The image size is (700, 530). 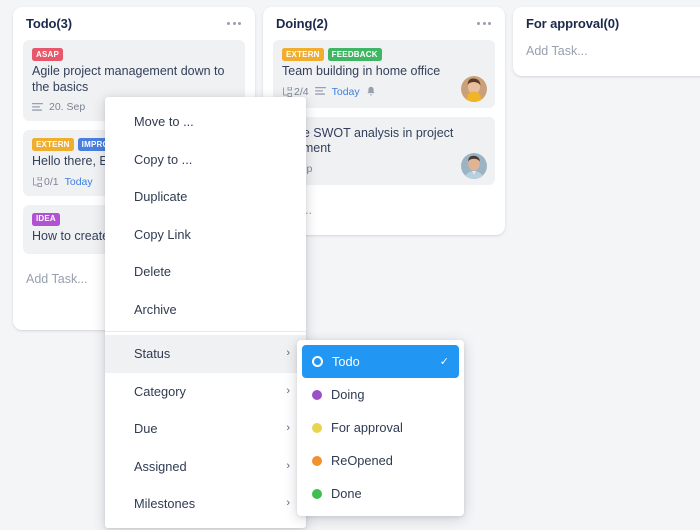 What do you see at coordinates (205, 354) in the screenshot?
I see `context-menu-item-status: Status ›` at bounding box center [205, 354].